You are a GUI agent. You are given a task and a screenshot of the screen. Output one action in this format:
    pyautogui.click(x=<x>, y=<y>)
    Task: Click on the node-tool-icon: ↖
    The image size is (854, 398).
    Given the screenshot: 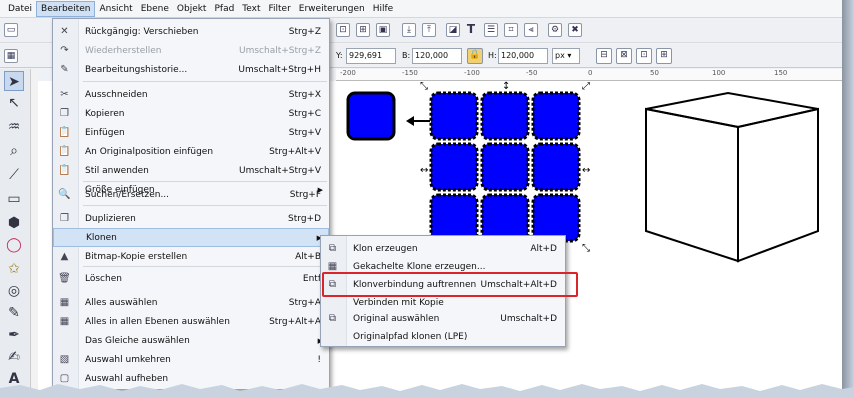 What is the action you would take?
    pyautogui.click(x=14, y=103)
    